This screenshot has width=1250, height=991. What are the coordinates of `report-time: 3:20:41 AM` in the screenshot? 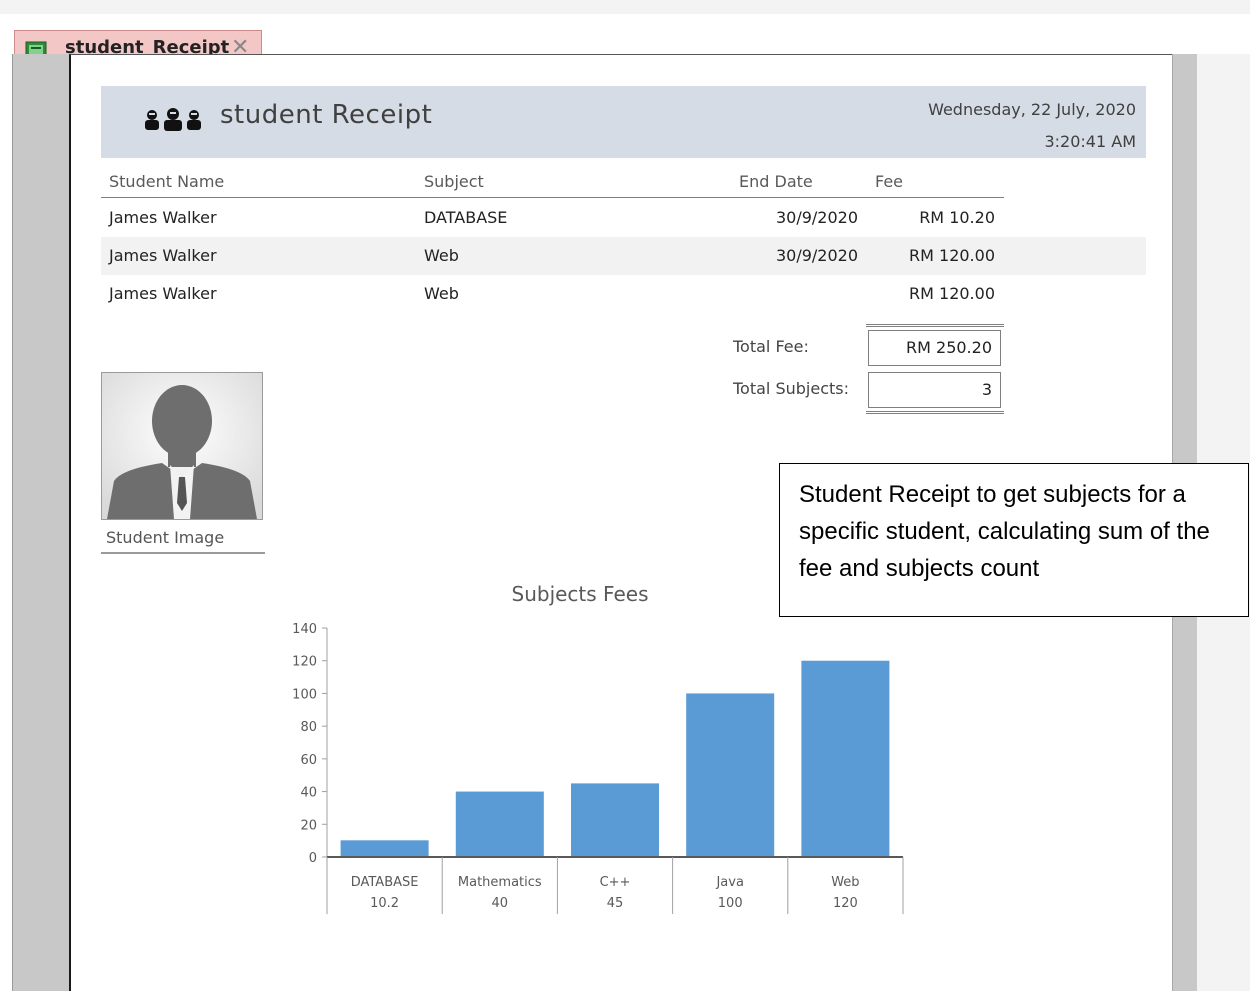 It's located at (1090, 141).